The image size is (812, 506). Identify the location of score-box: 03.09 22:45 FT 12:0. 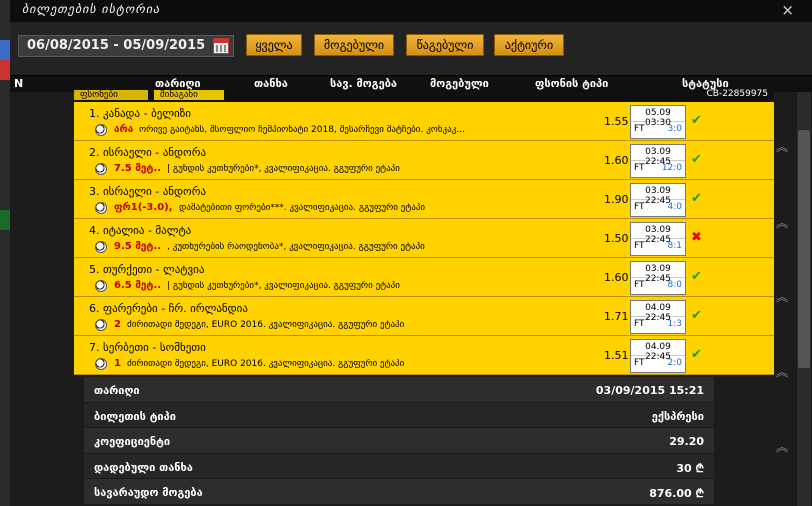
(658, 161).